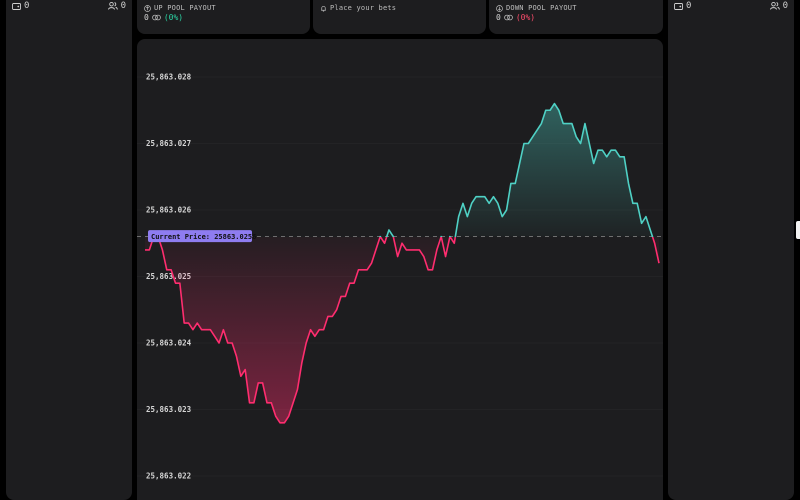 This screenshot has width=800, height=500. I want to click on right-users-stat: 0, so click(778, 6).